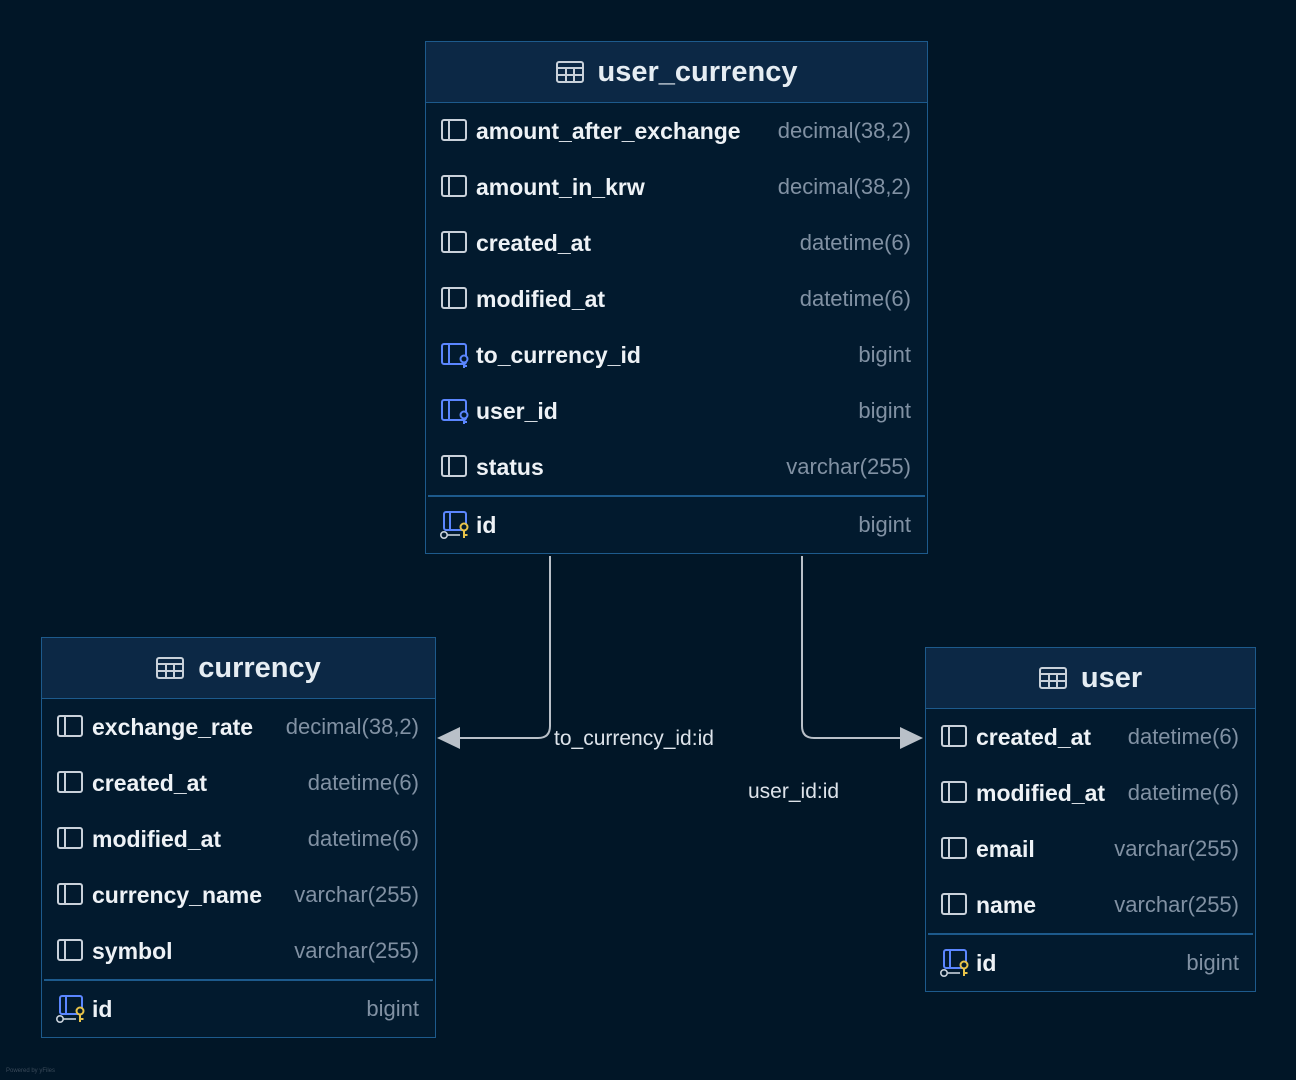 This screenshot has height=1080, width=1296. I want to click on column-row-name: name varchar(255), so click(1090, 905).